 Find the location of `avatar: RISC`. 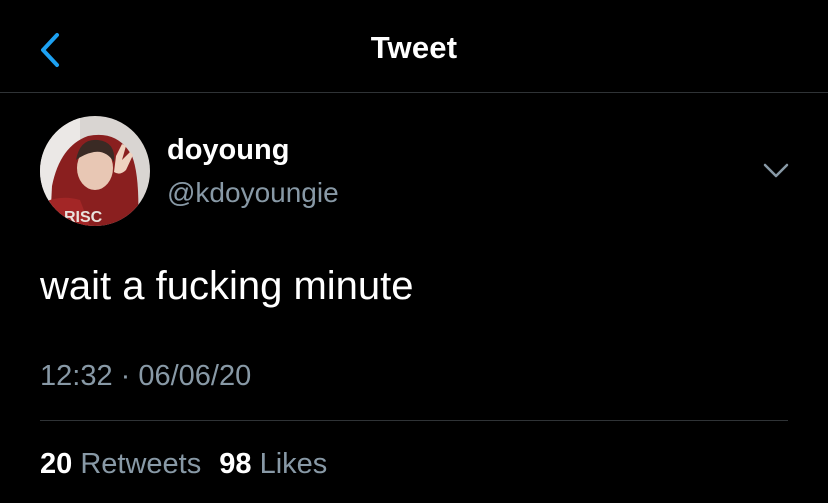

avatar: RISC is located at coordinates (95, 171).